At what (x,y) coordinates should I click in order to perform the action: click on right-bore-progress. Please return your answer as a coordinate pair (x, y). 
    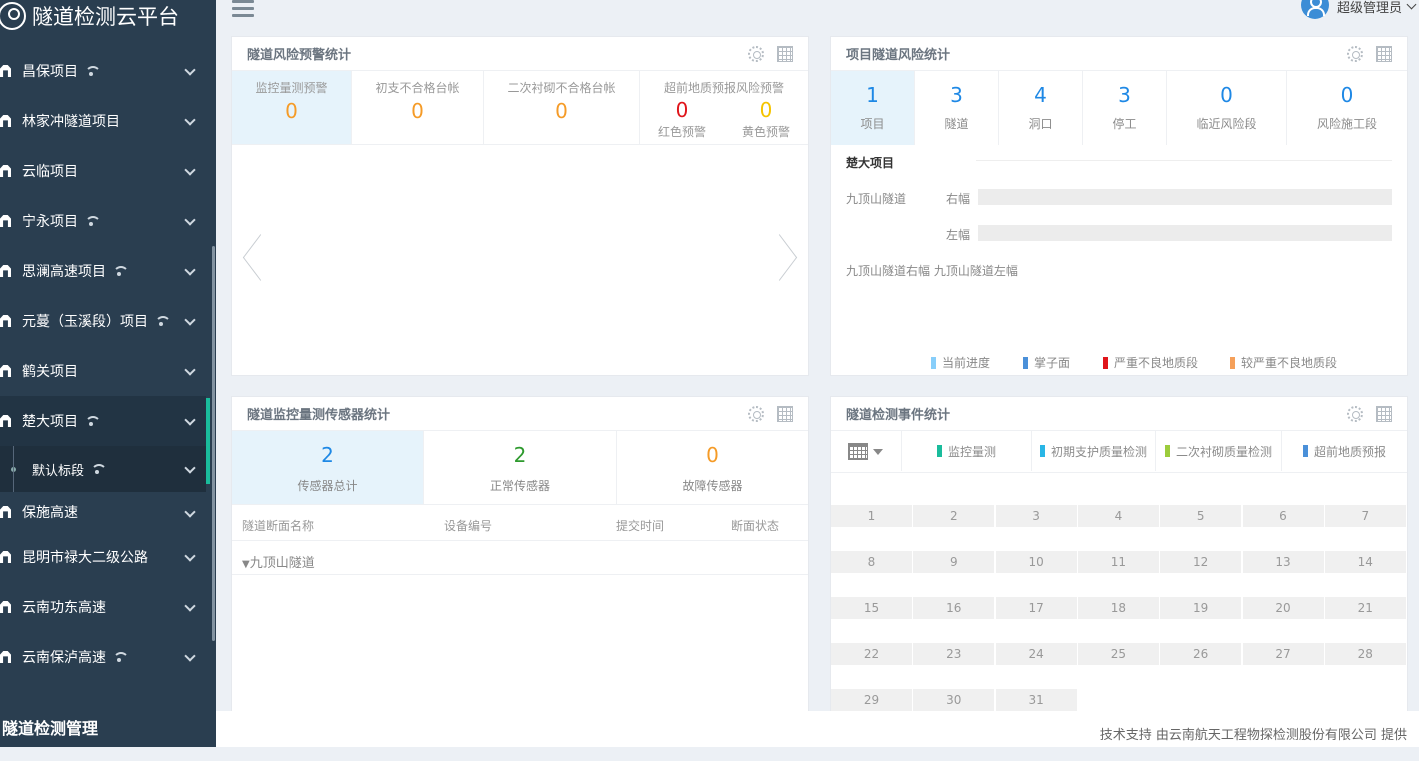
    Looking at the image, I should click on (1185, 197).